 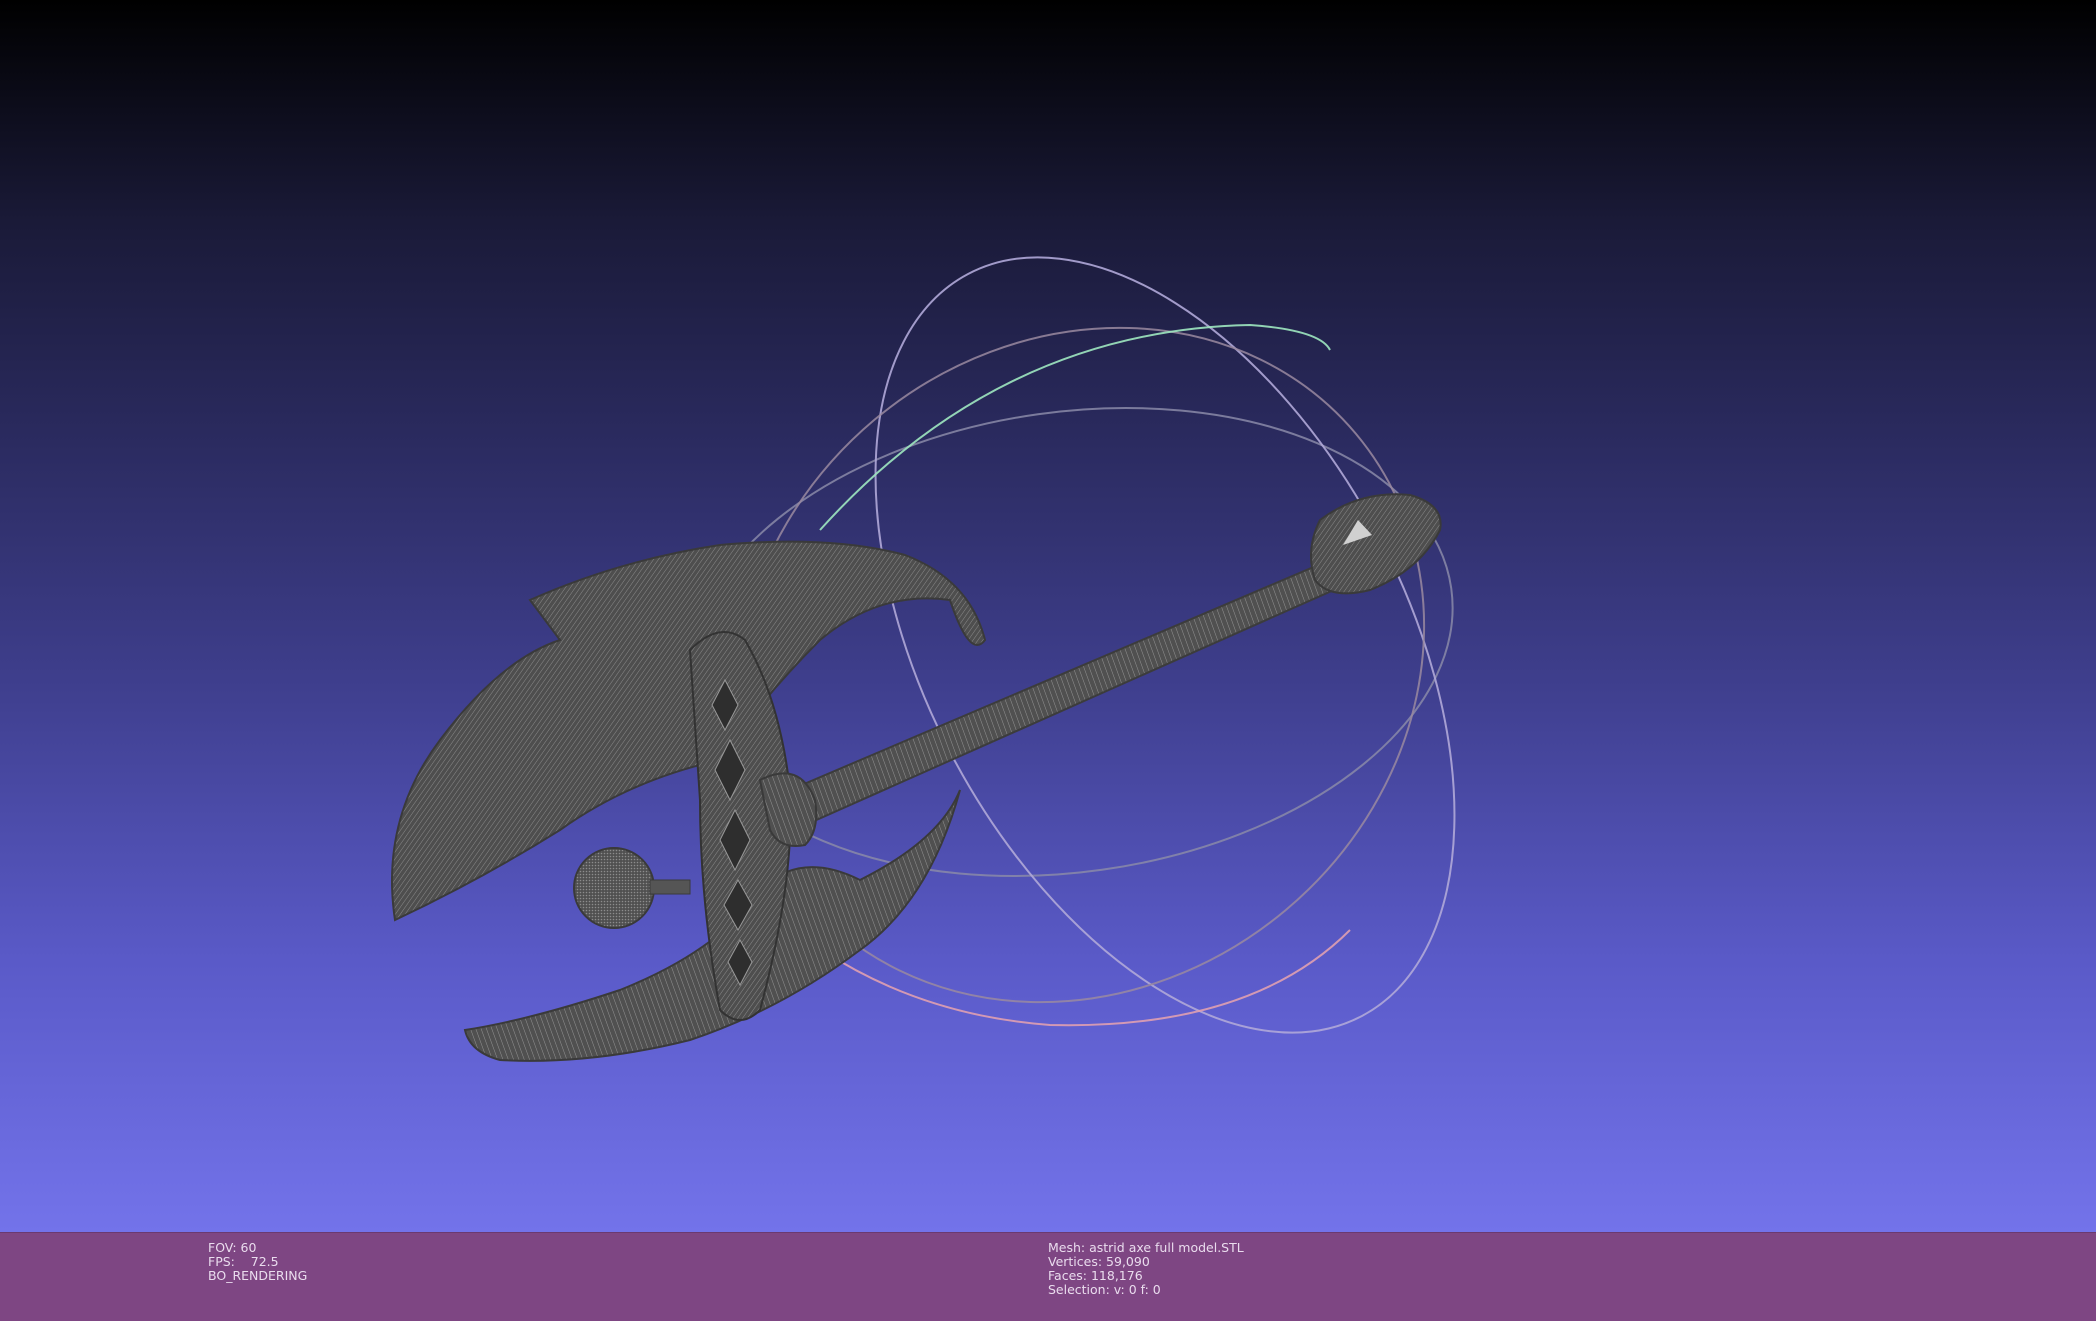 What do you see at coordinates (670, 887) in the screenshot?
I see `sphere-stem` at bounding box center [670, 887].